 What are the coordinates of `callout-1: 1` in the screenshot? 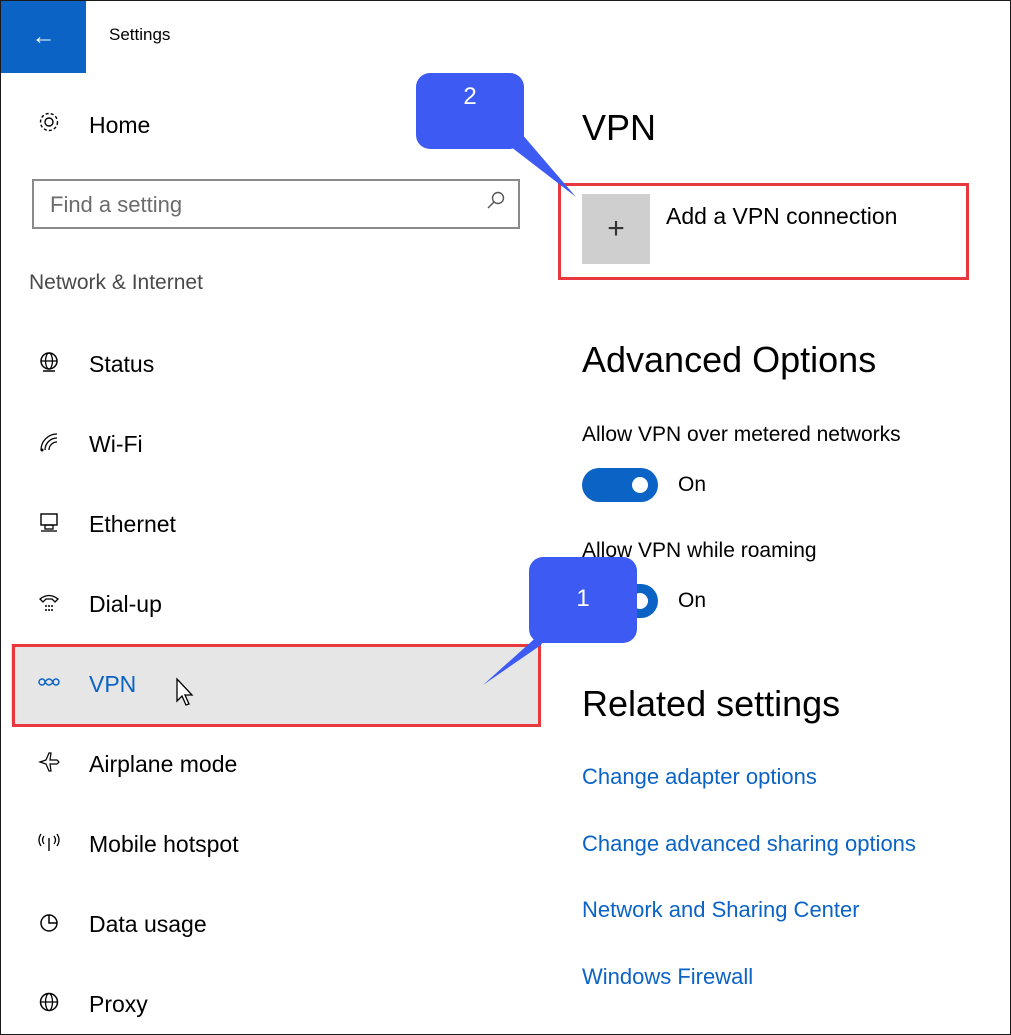 It's located at (583, 600).